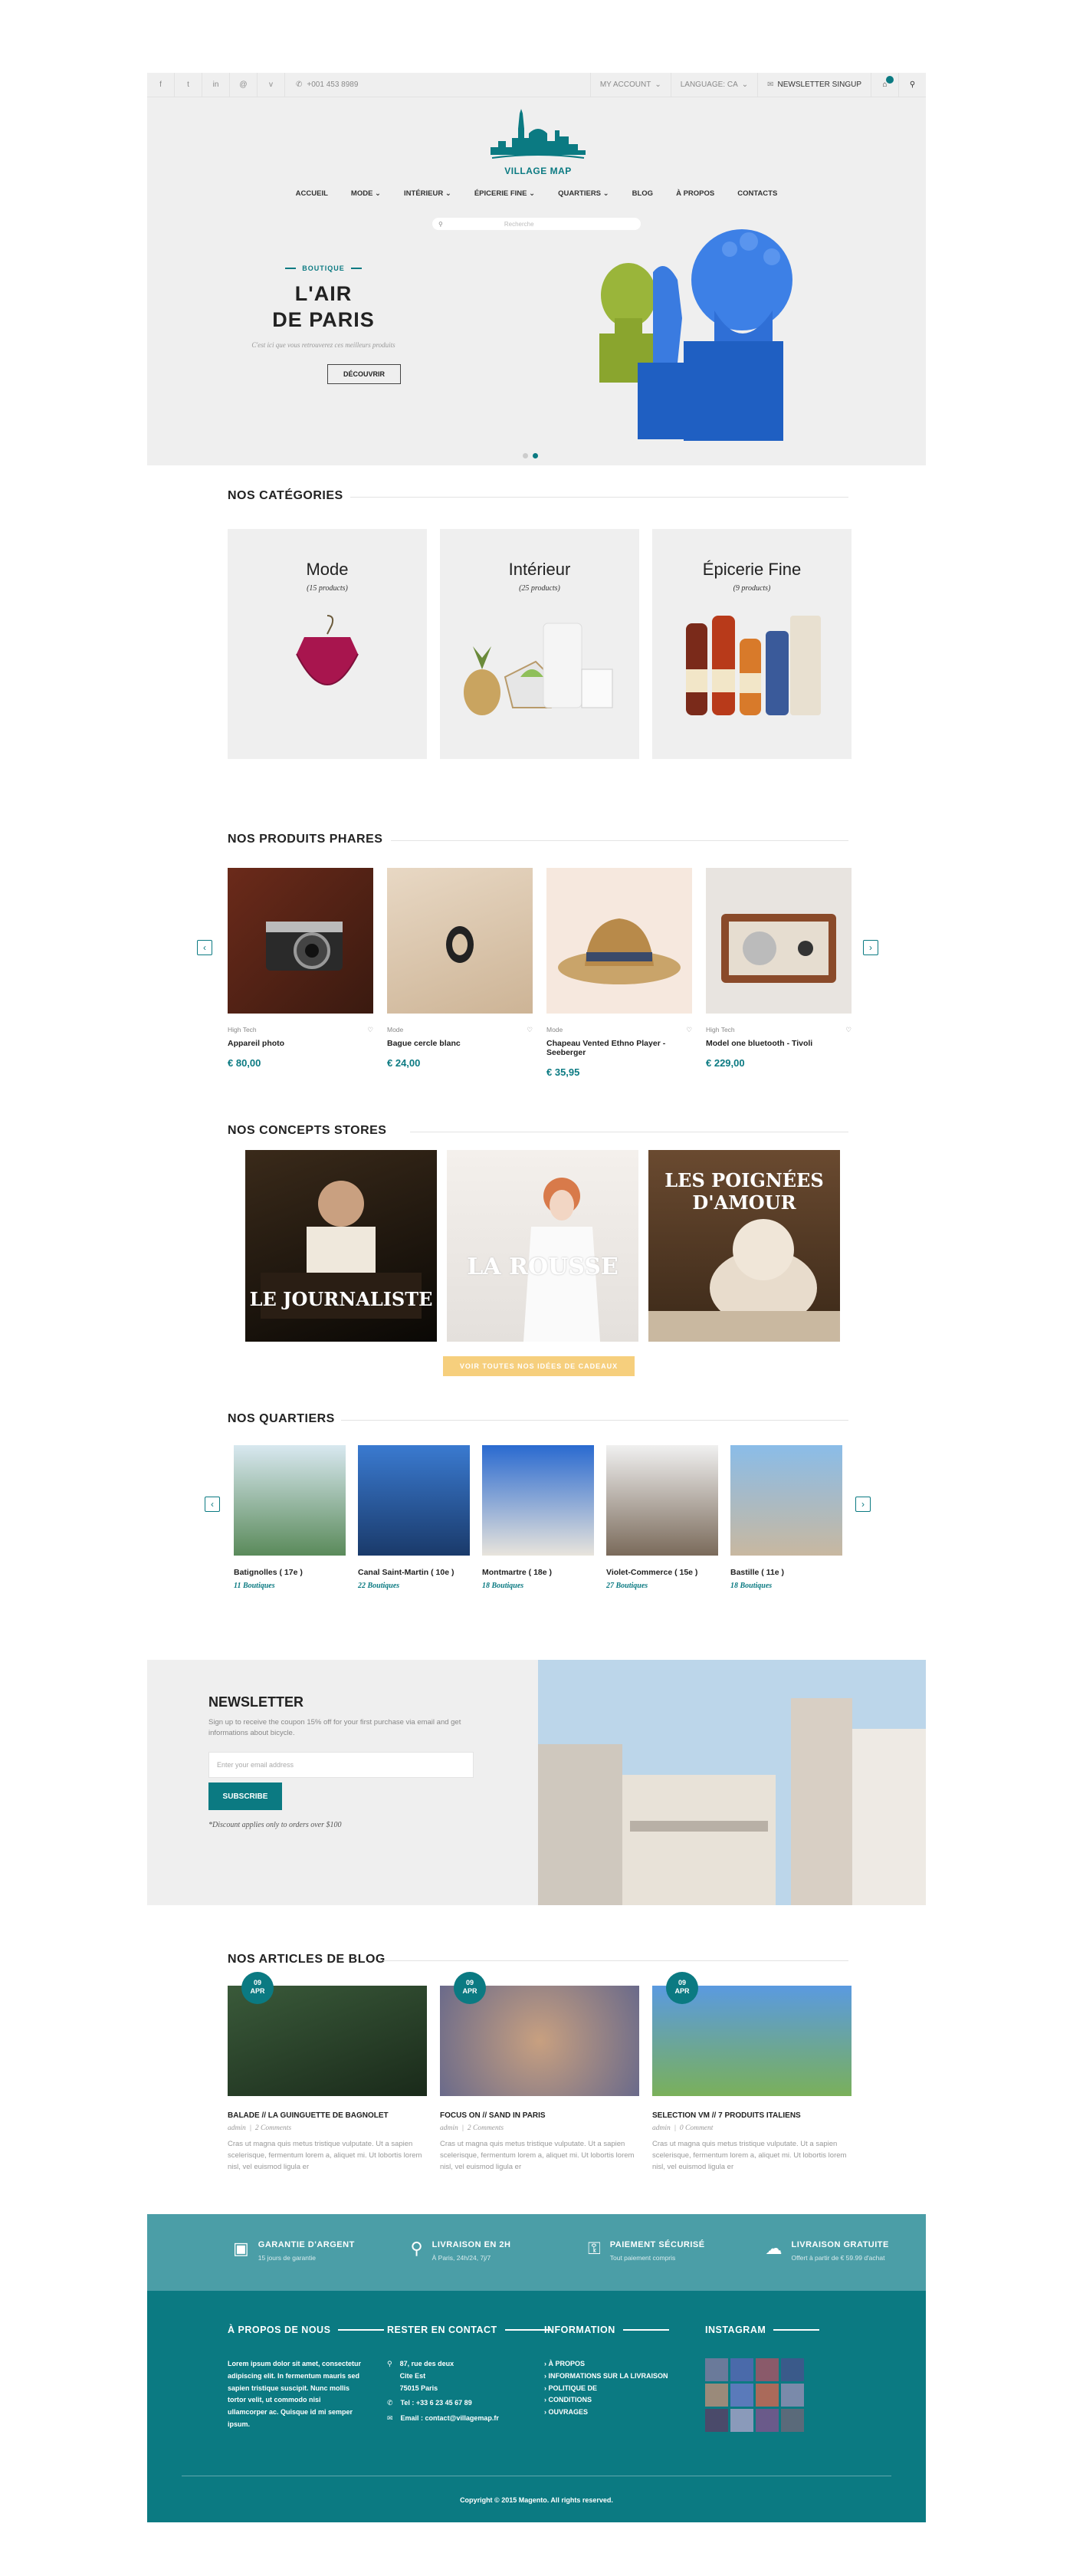 Image resolution: width=1073 pixels, height=2576 pixels. I want to click on slider-dot, so click(525, 456).